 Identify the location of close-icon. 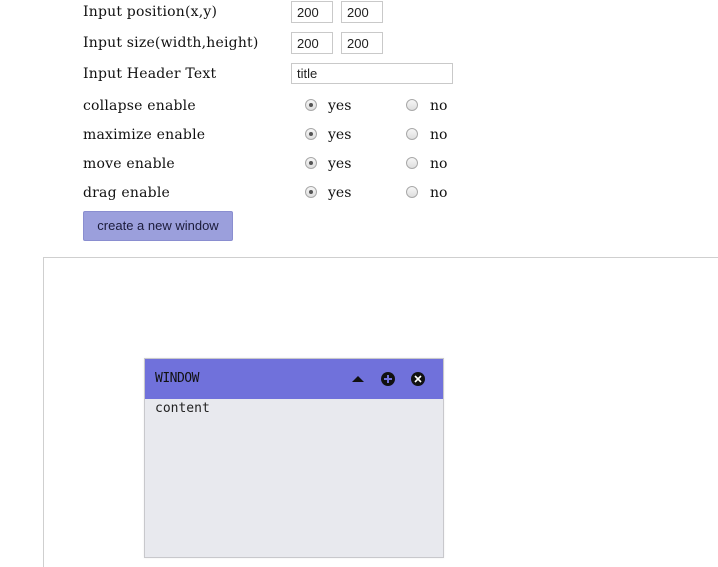
(418, 379).